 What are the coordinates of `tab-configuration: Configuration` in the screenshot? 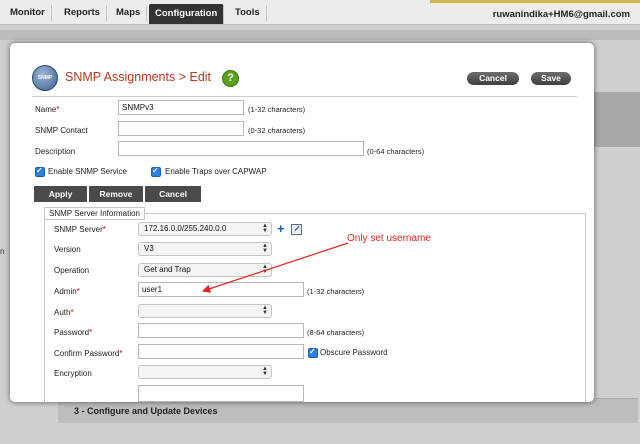 It's located at (187, 14).